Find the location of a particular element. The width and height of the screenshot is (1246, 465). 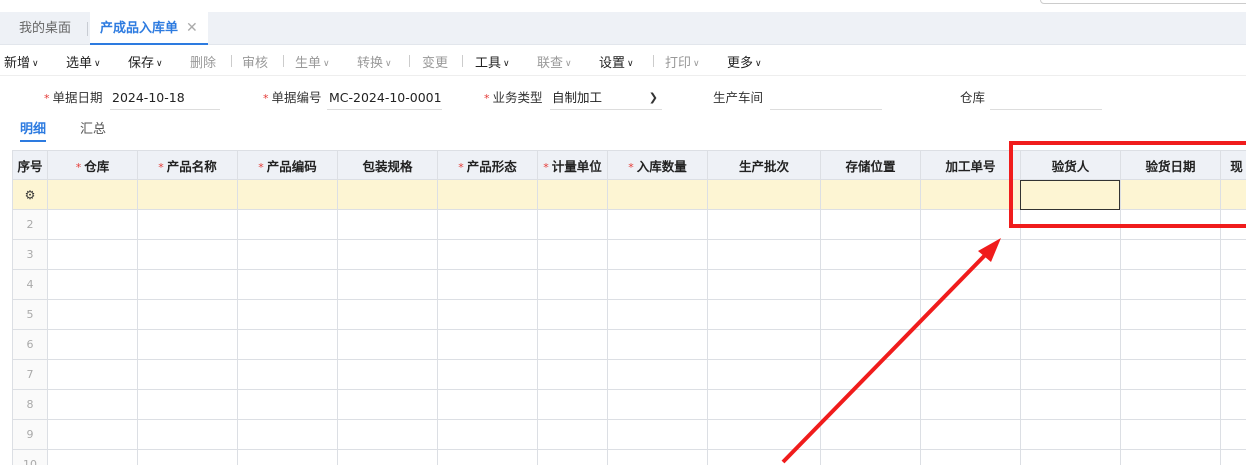

table-row: 5 is located at coordinates (629, 314).